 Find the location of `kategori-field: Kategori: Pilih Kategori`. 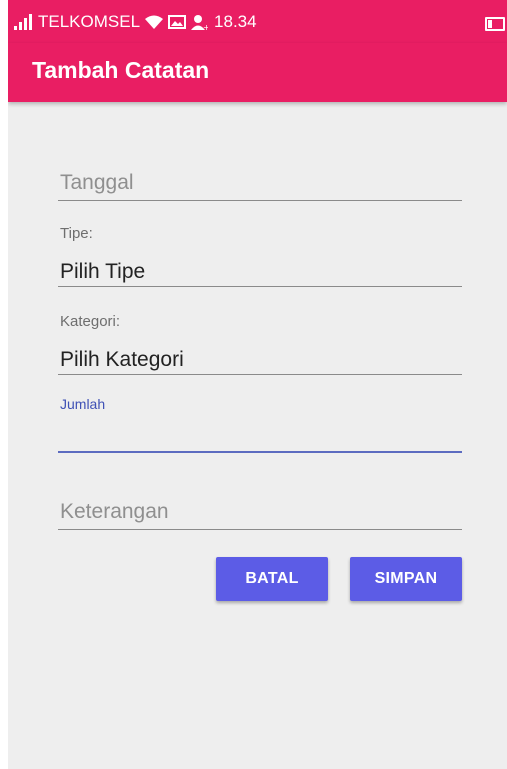

kategori-field: Kategori: Pilih Kategori is located at coordinates (260, 345).